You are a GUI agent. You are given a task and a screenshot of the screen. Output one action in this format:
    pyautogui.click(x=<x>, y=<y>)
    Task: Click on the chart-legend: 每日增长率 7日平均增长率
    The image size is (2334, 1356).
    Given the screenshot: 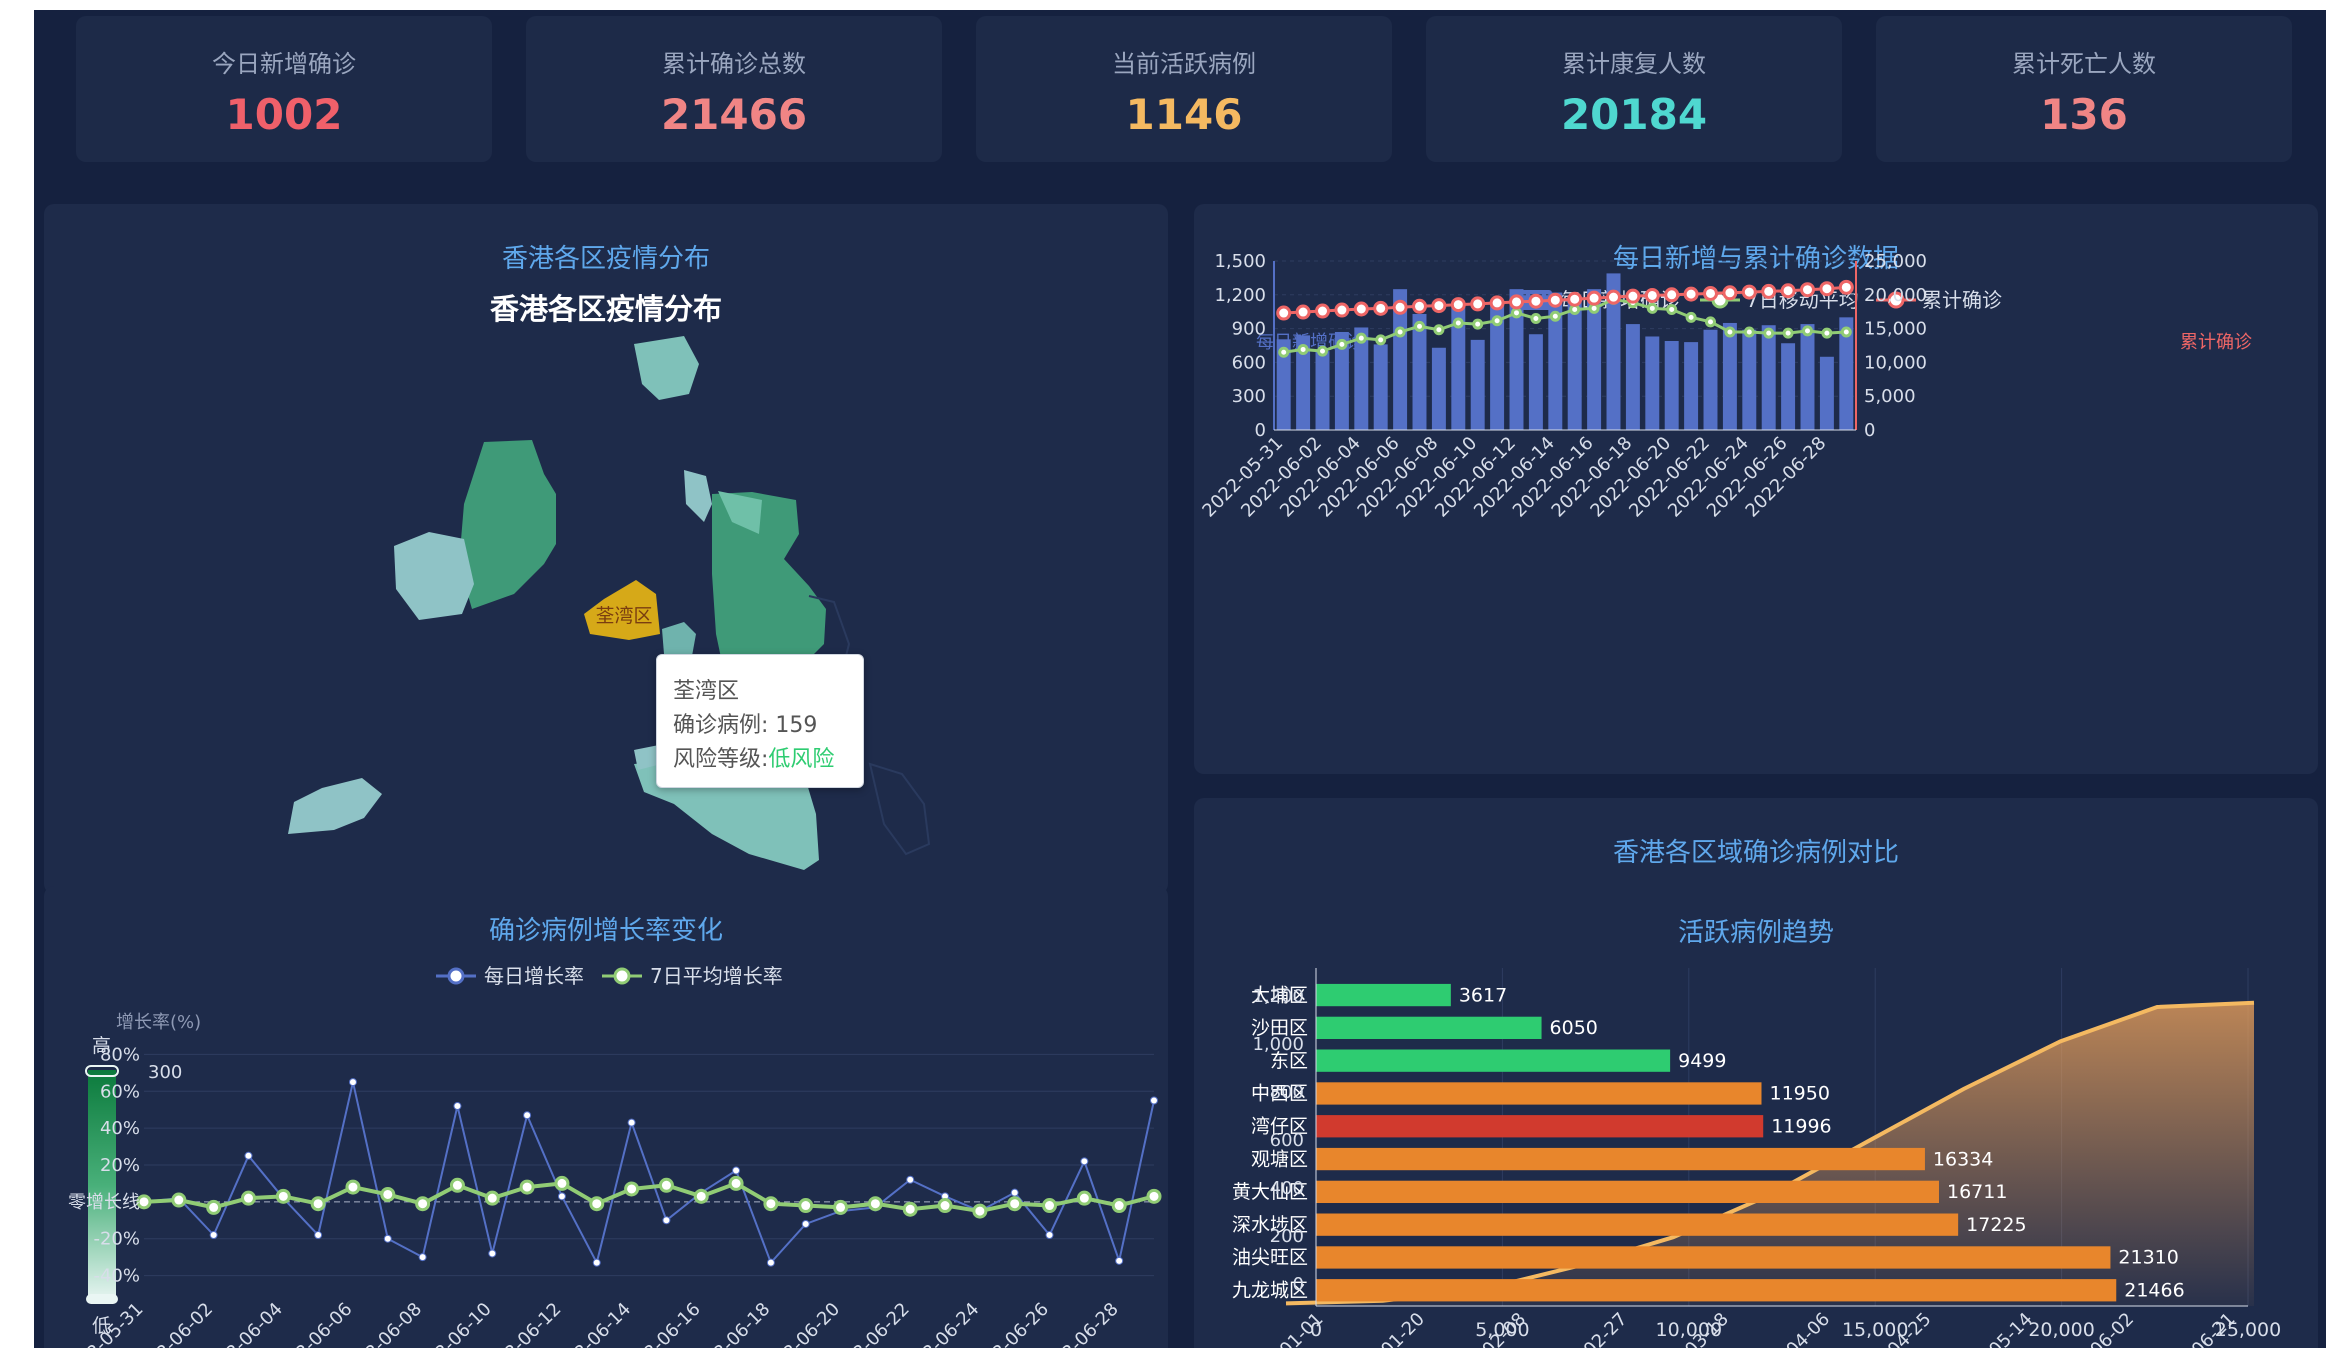 What is the action you would take?
    pyautogui.click(x=609, y=976)
    